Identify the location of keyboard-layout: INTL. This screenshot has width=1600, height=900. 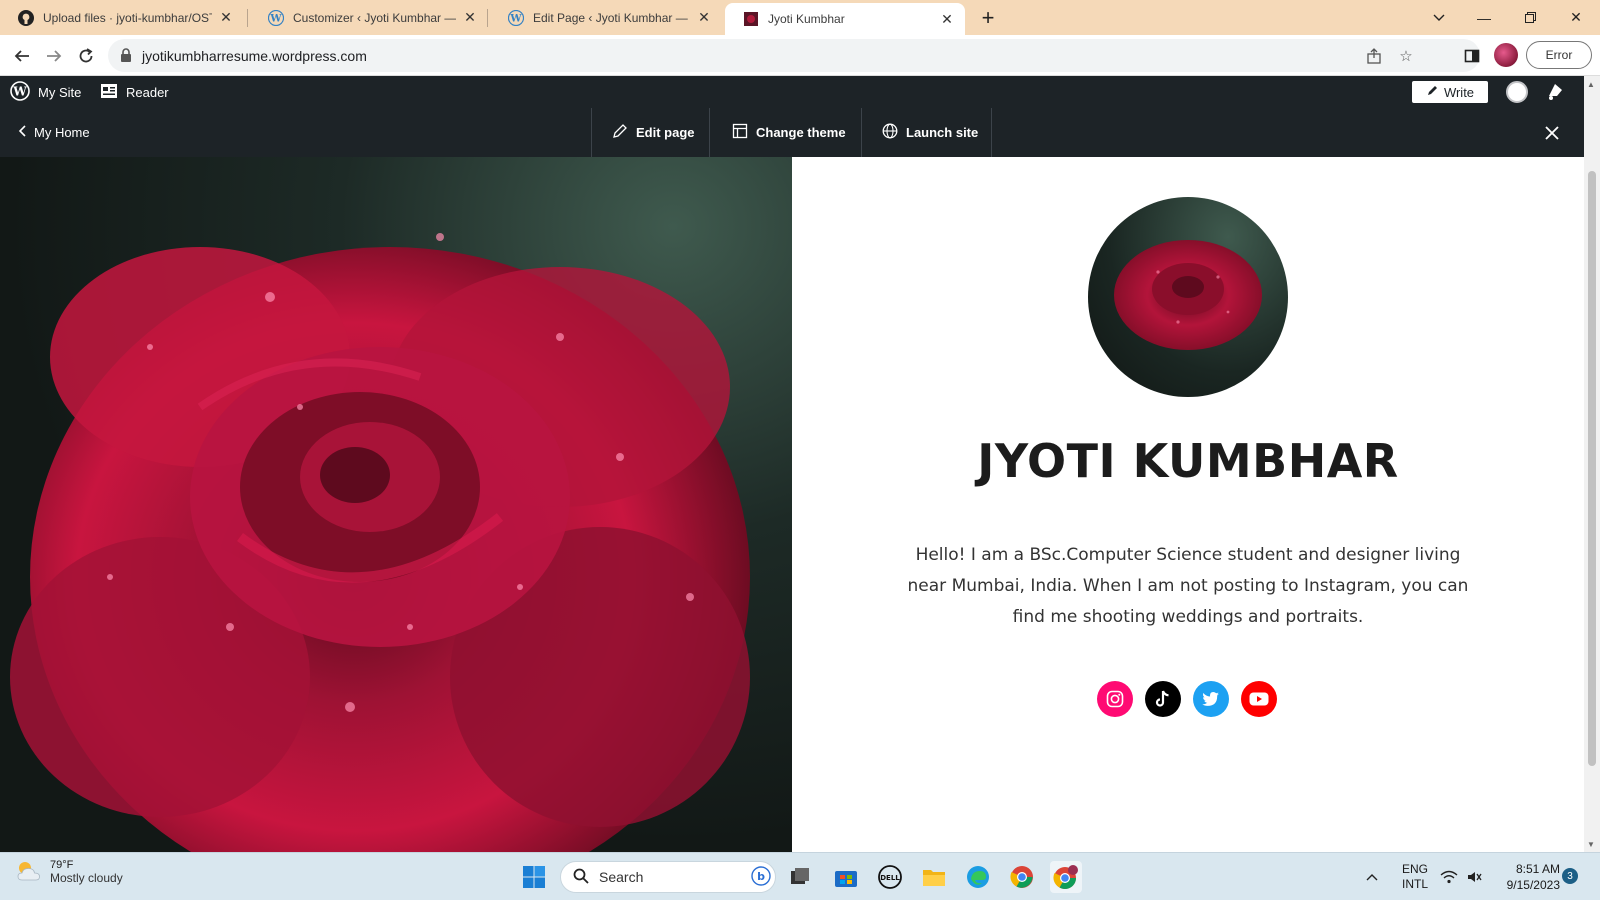
(1415, 884).